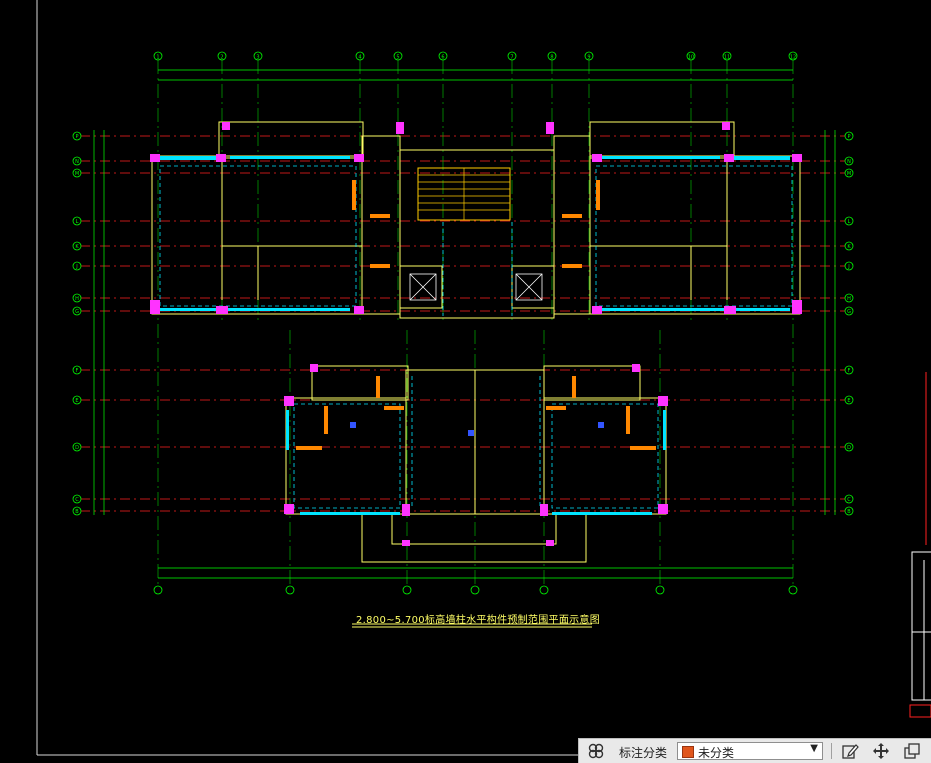  What do you see at coordinates (716, 753) in the screenshot?
I see `category-select-value: 未分类` at bounding box center [716, 753].